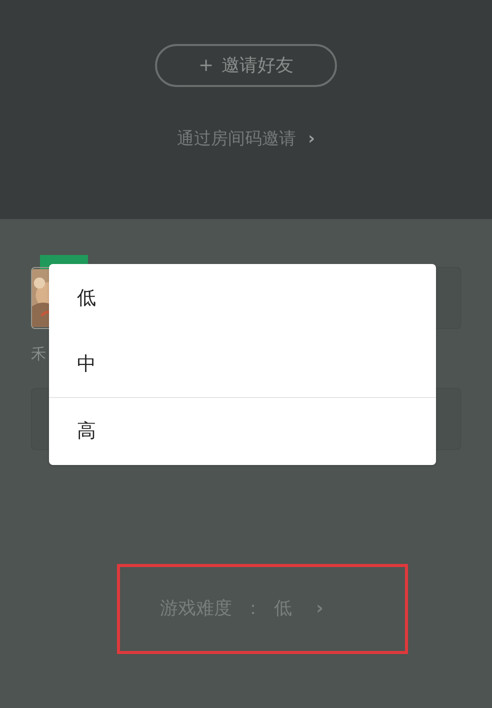  Describe the element at coordinates (242, 364) in the screenshot. I see `difficulty-option: 中` at that location.